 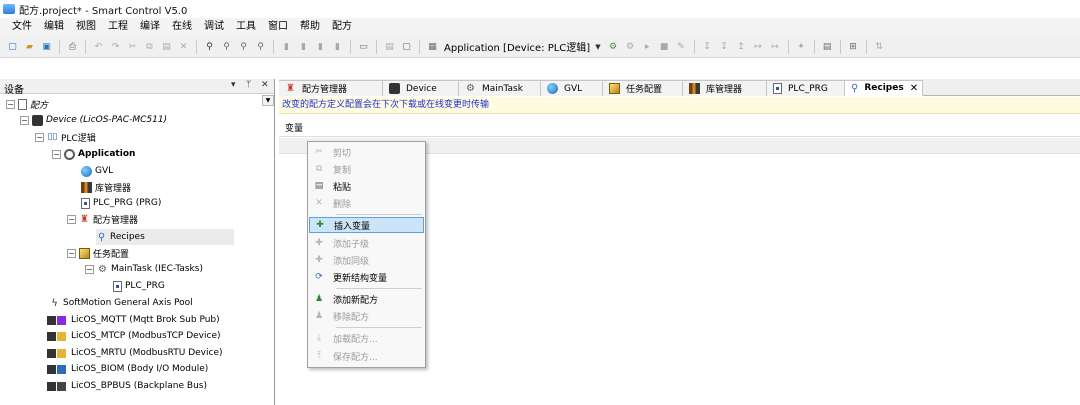 What do you see at coordinates (54, 27) in the screenshot?
I see `menu-edit: 编辑` at bounding box center [54, 27].